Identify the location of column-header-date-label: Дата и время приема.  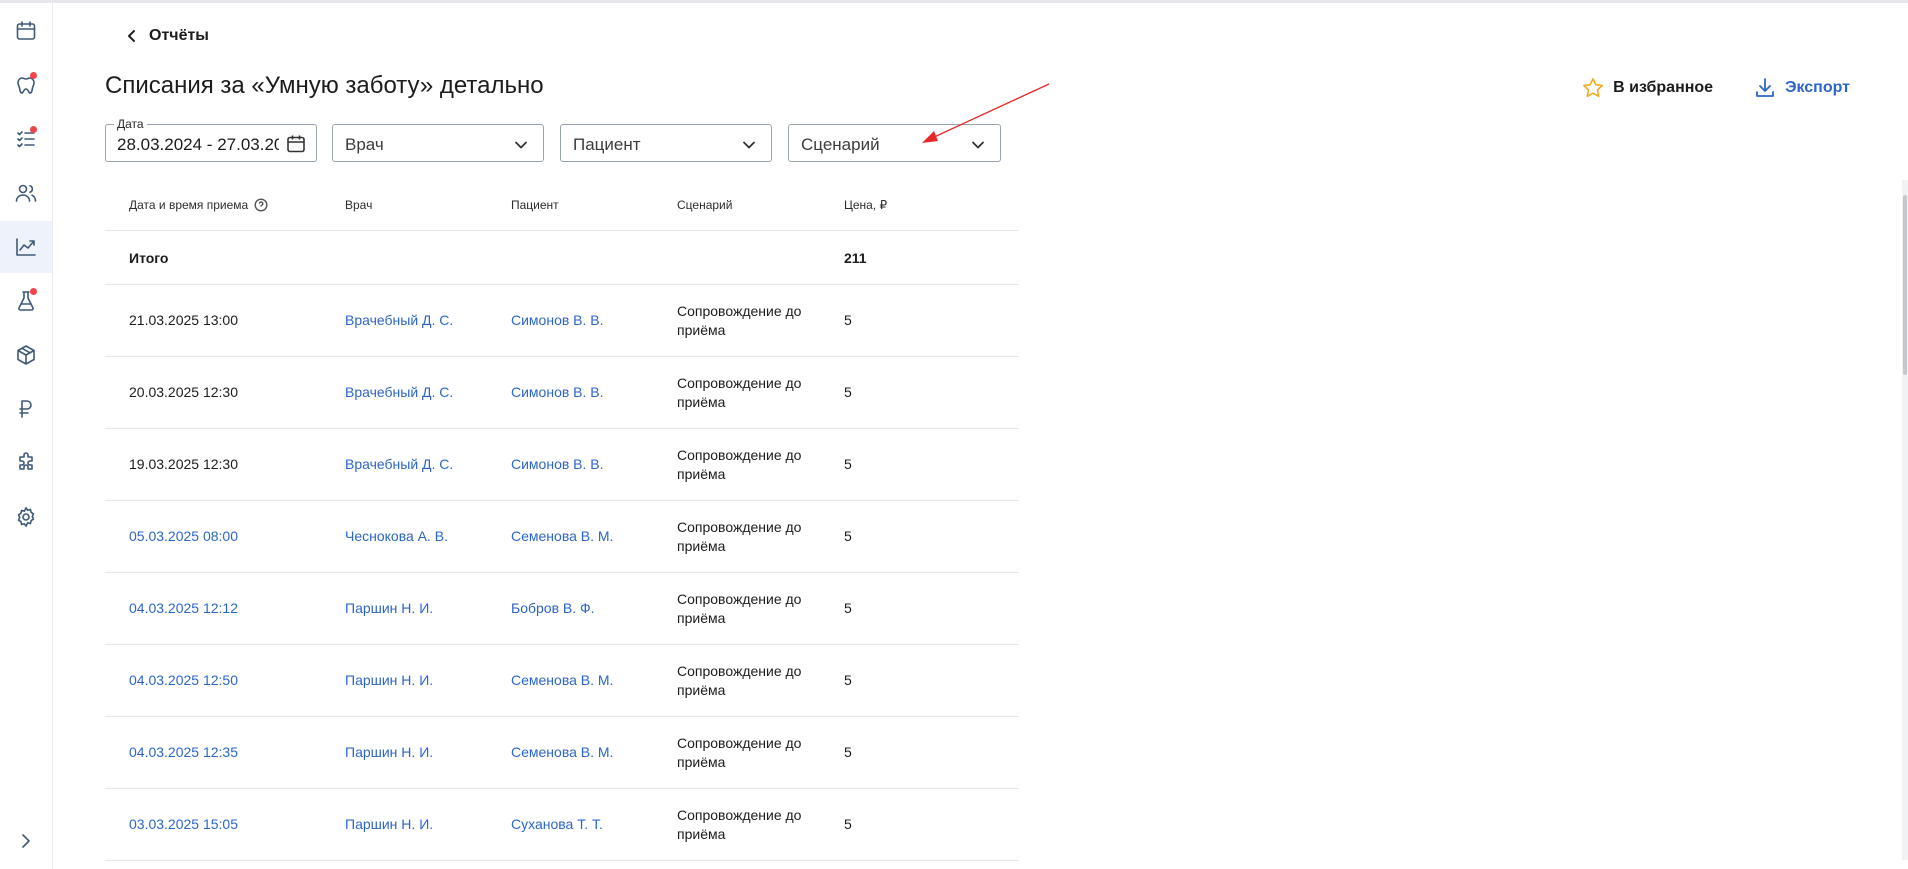
(189, 205).